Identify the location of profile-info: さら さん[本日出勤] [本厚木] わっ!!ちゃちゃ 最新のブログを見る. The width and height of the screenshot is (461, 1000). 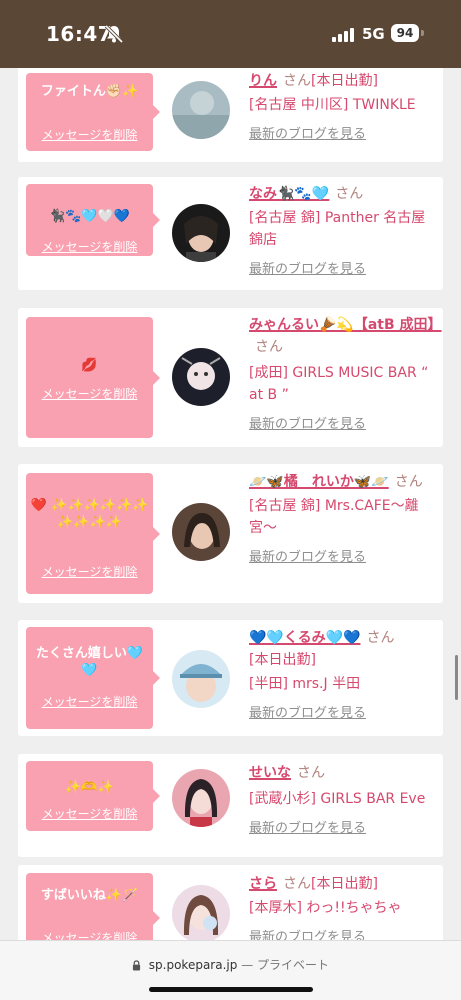
(342, 906).